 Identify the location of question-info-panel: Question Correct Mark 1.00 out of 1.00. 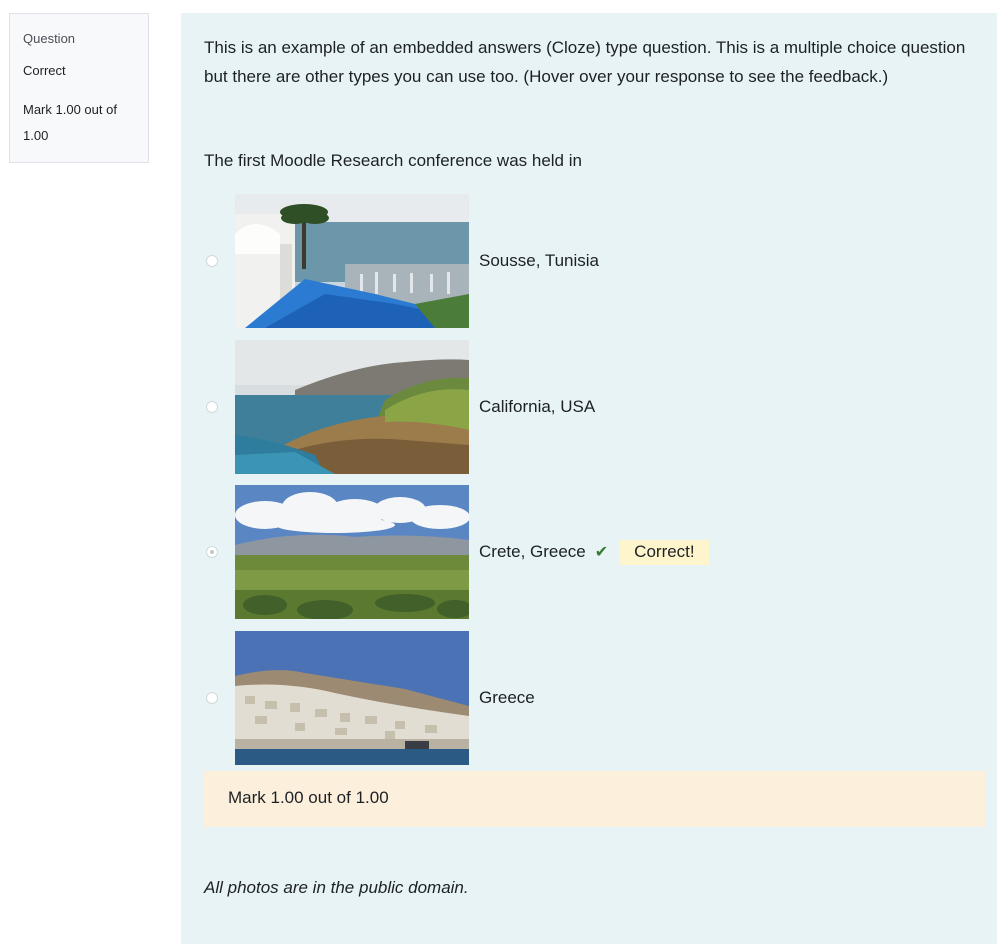
(79, 88).